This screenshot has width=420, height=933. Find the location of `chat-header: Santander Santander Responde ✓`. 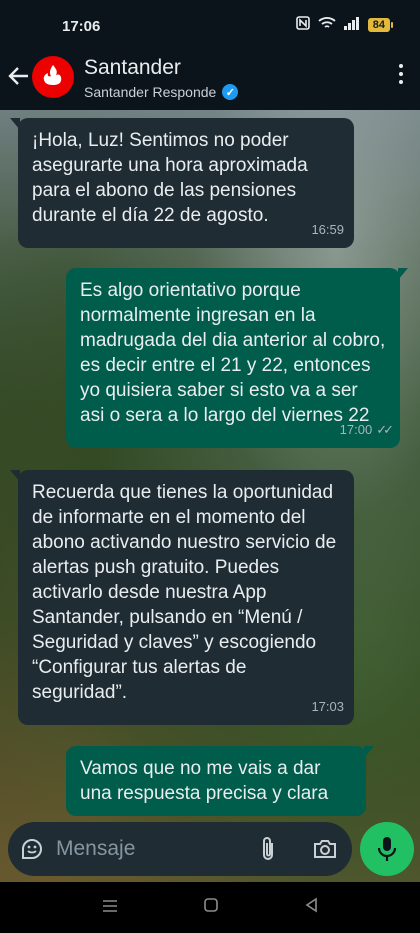

chat-header: Santander Santander Responde ✓ is located at coordinates (210, 81).